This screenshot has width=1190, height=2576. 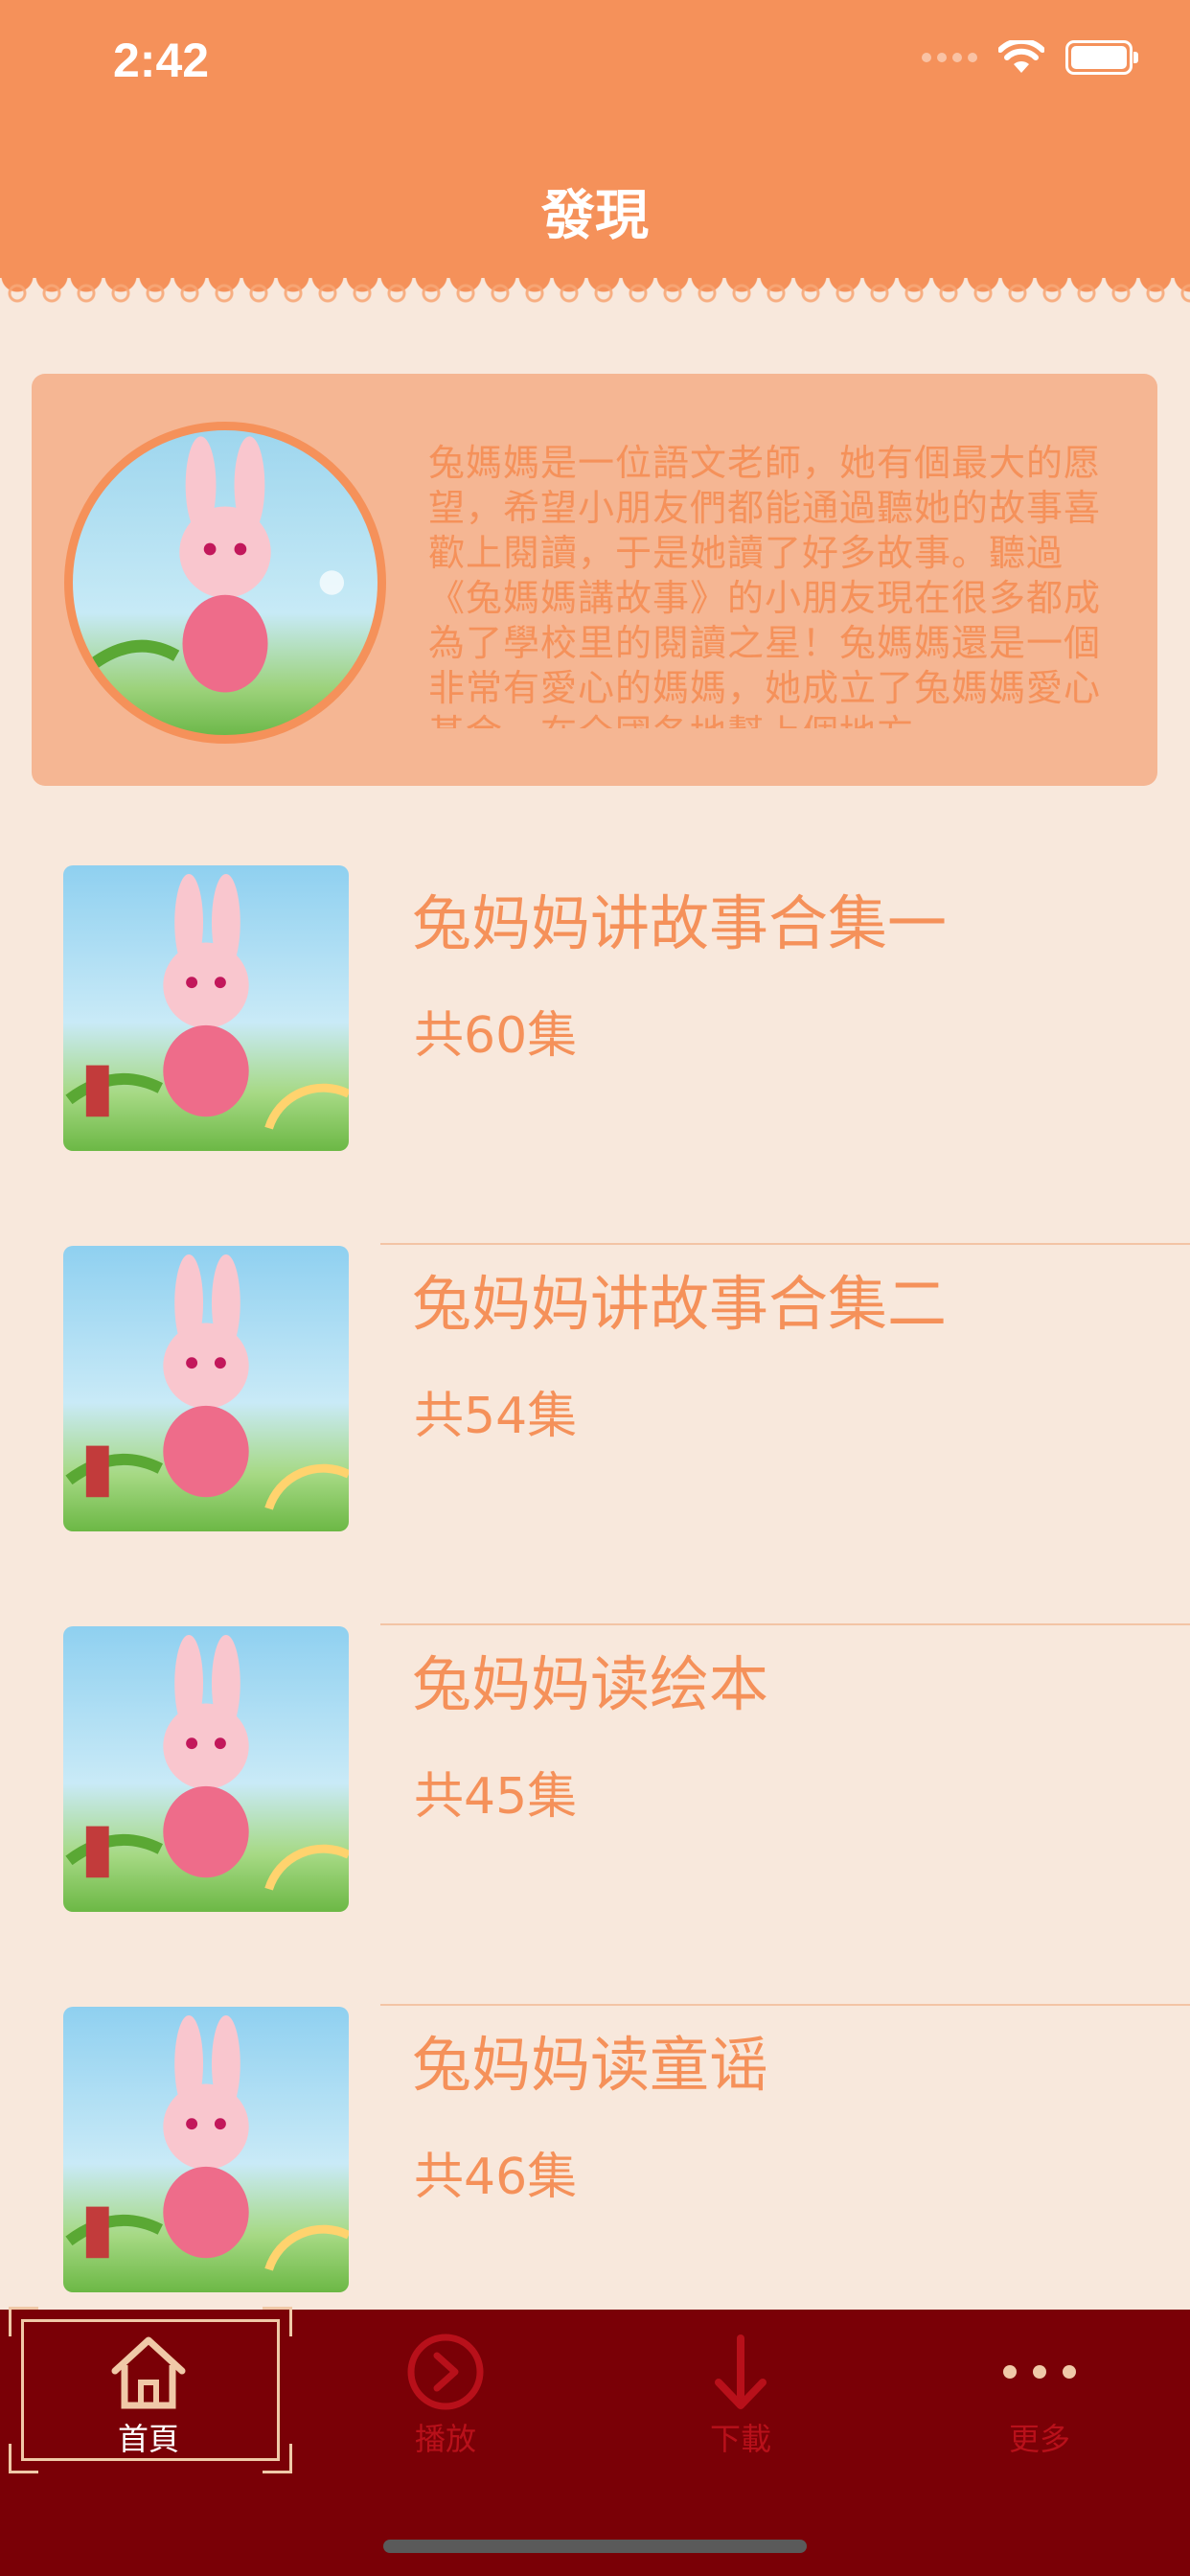 I want to click on album-title: 兔妈妈讲故事合集二, so click(x=680, y=1304).